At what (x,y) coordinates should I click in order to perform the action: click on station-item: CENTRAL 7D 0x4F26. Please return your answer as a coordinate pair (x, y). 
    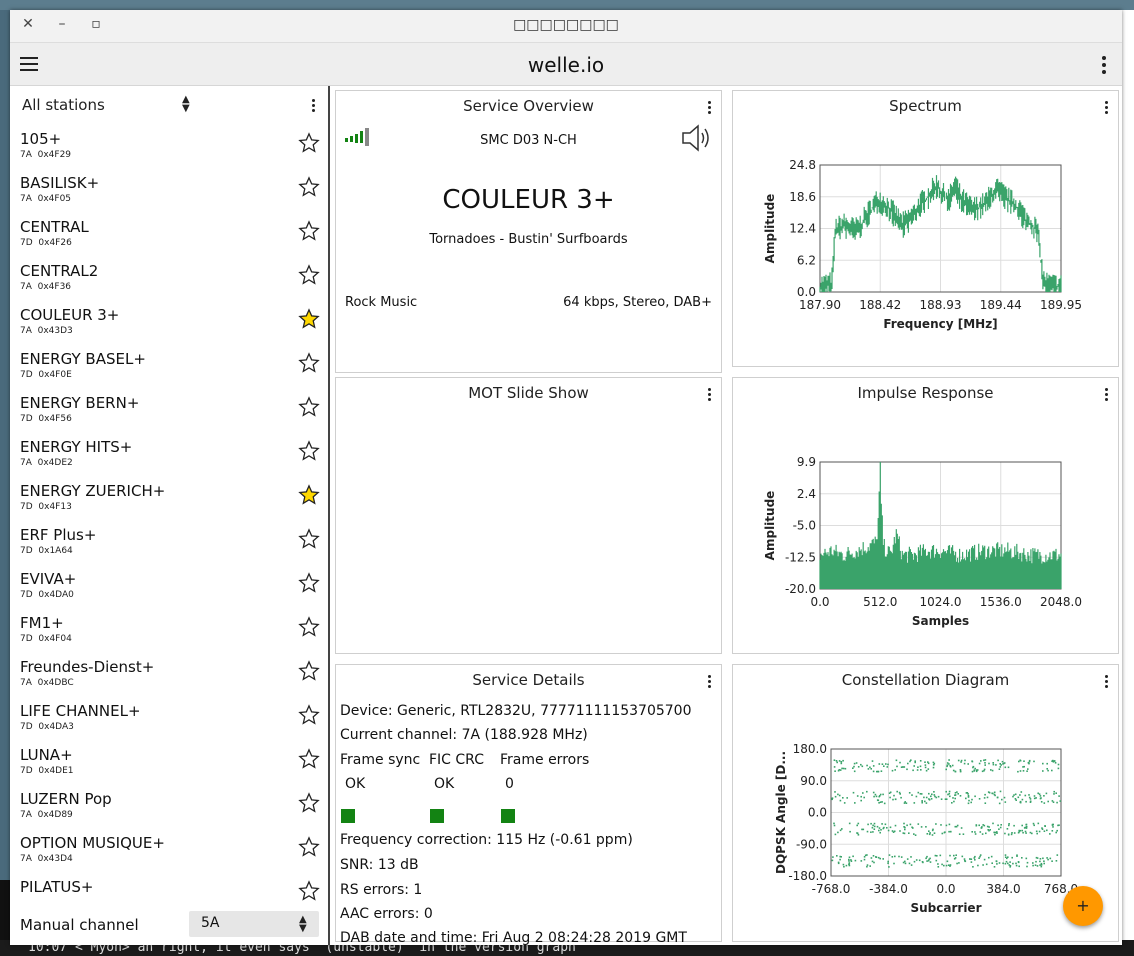
    Looking at the image, I should click on (169, 236).